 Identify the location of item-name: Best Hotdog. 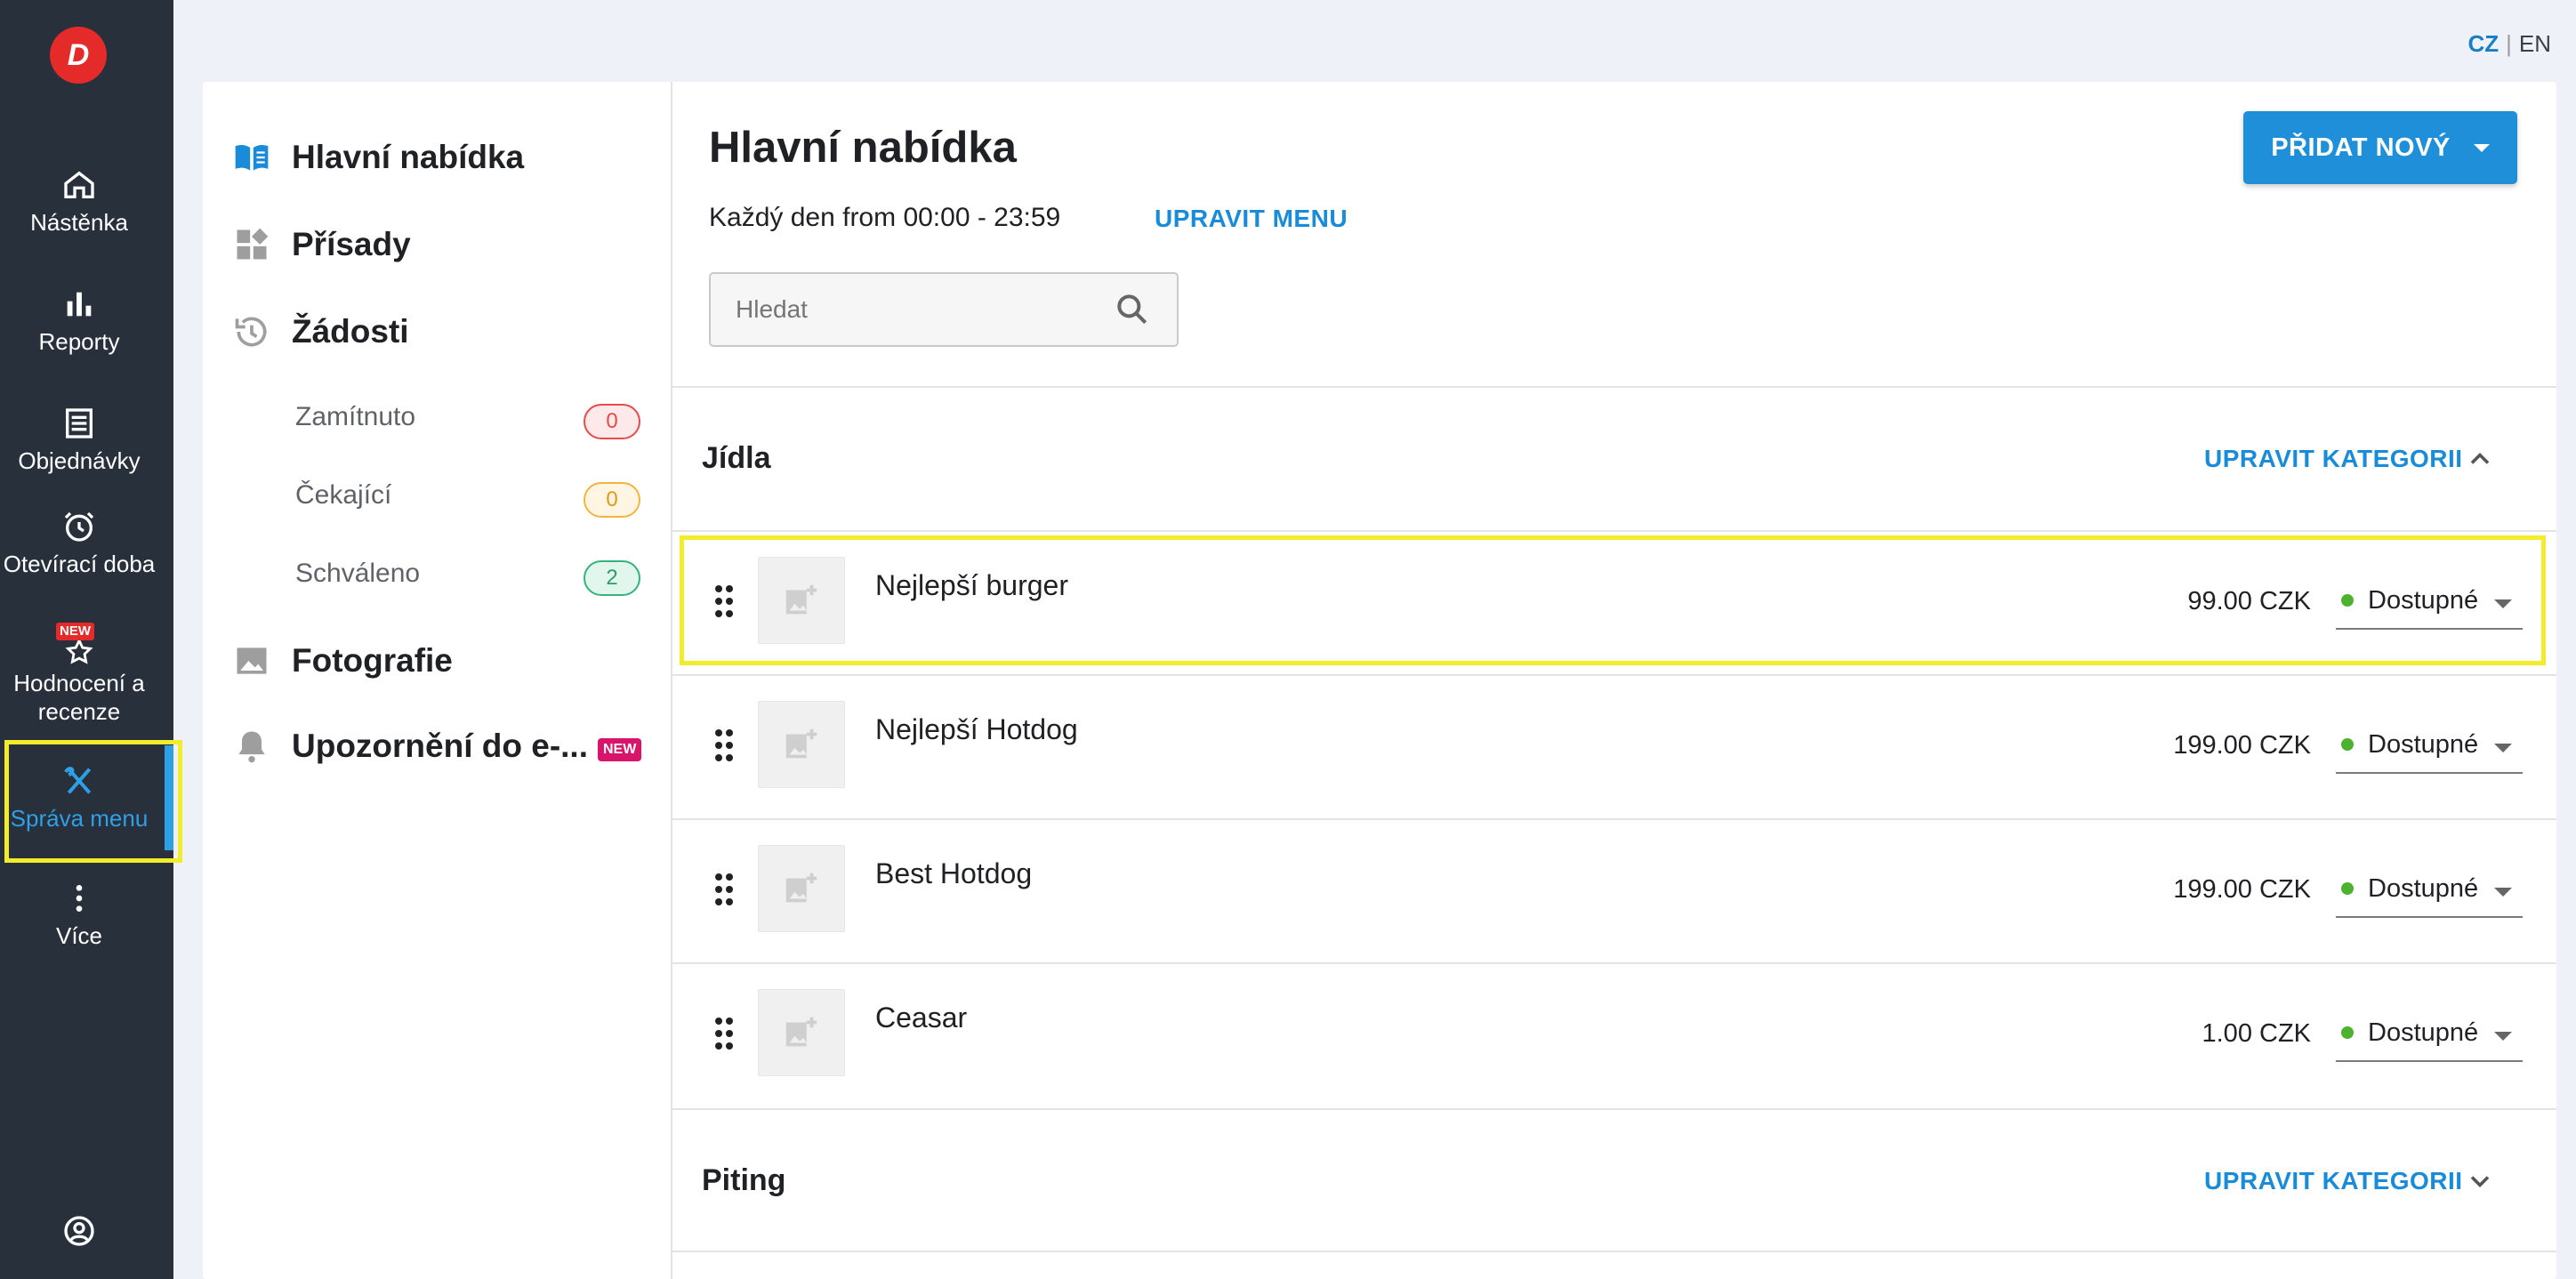
(954, 873).